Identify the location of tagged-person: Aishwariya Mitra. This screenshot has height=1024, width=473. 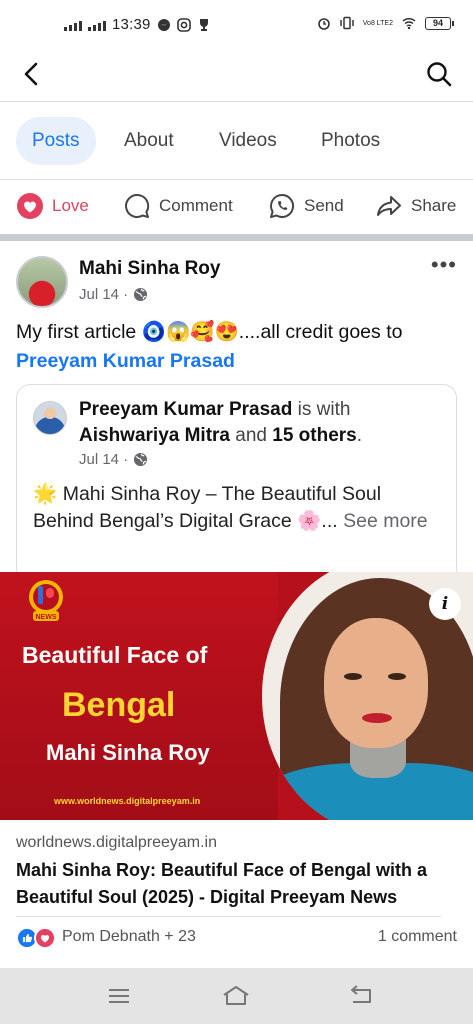
(154, 435).